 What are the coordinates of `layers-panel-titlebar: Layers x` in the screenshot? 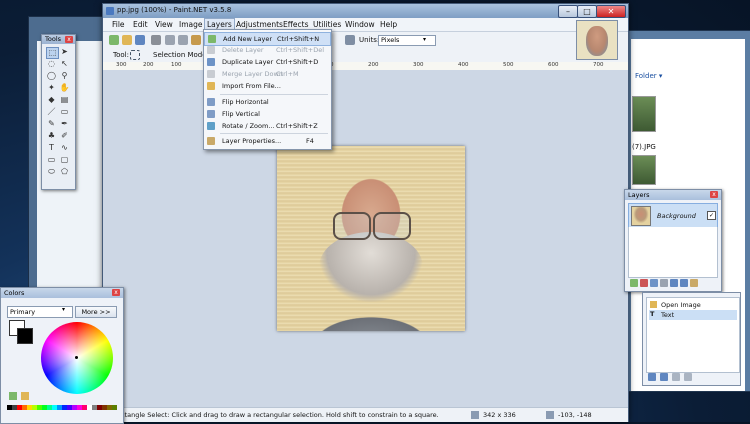 It's located at (673, 195).